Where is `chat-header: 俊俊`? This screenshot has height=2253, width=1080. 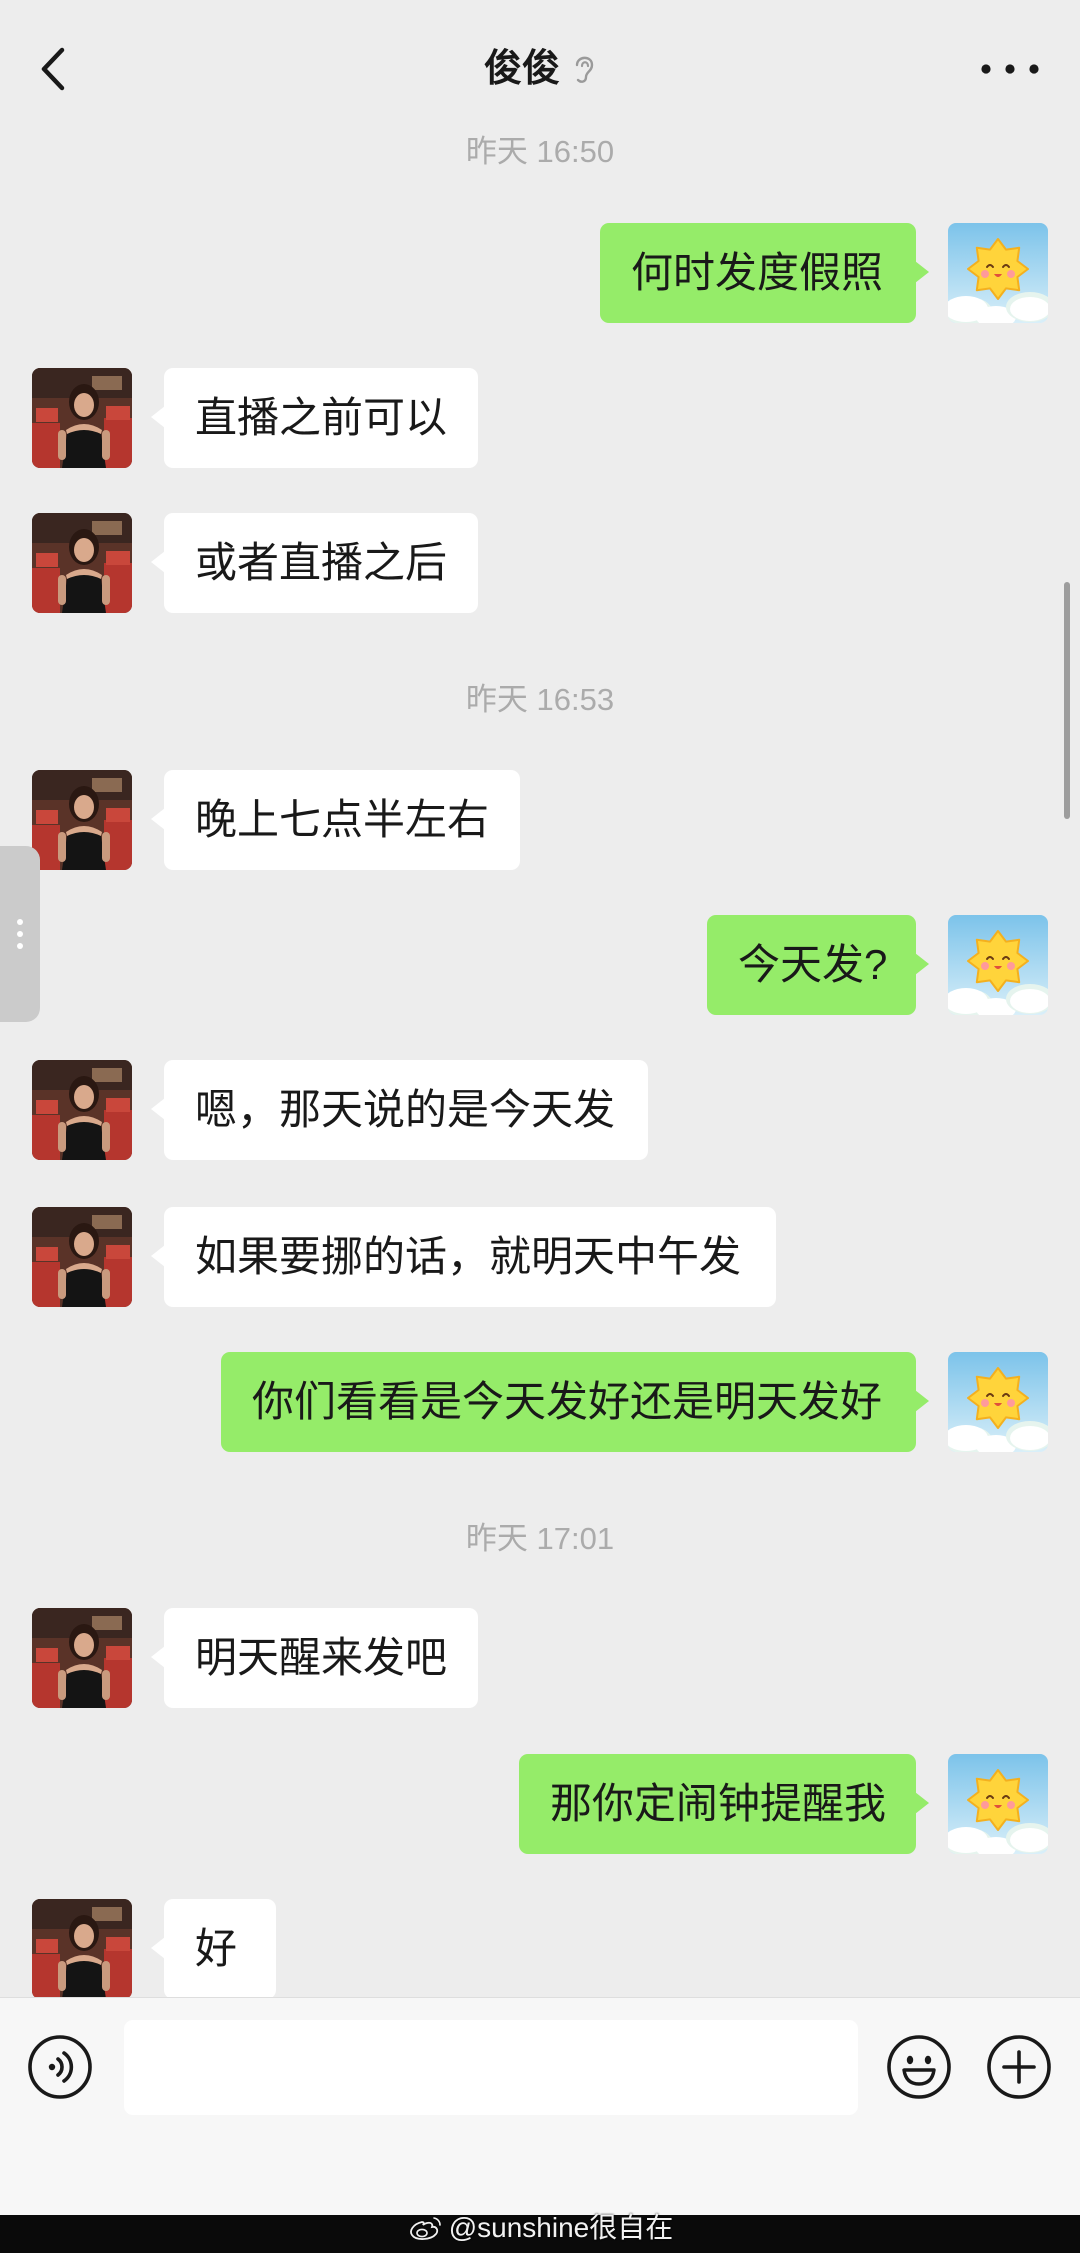
chat-header: 俊俊 is located at coordinates (540, 63).